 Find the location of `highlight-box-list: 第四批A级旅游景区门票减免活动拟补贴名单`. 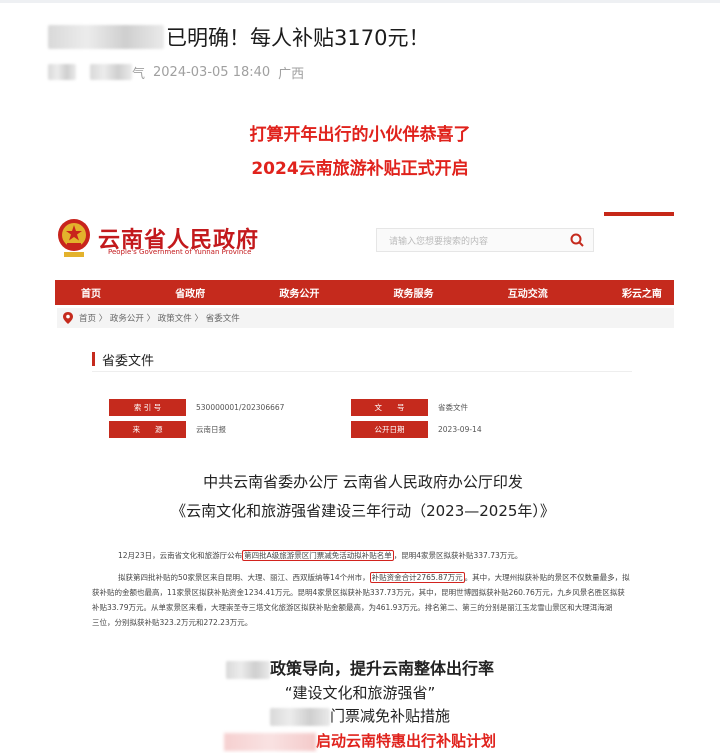

highlight-box-list: 第四批A级旅游景区门票减免活动拟补贴名单 is located at coordinates (318, 555).